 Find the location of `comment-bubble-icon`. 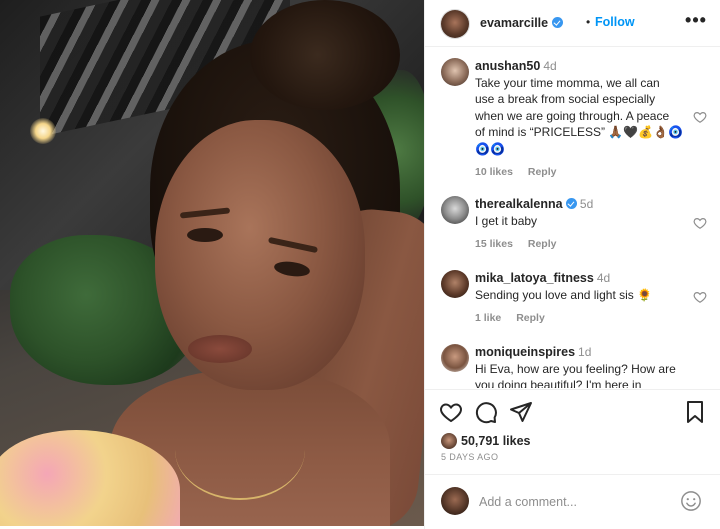

comment-bubble-icon is located at coordinates (486, 412).